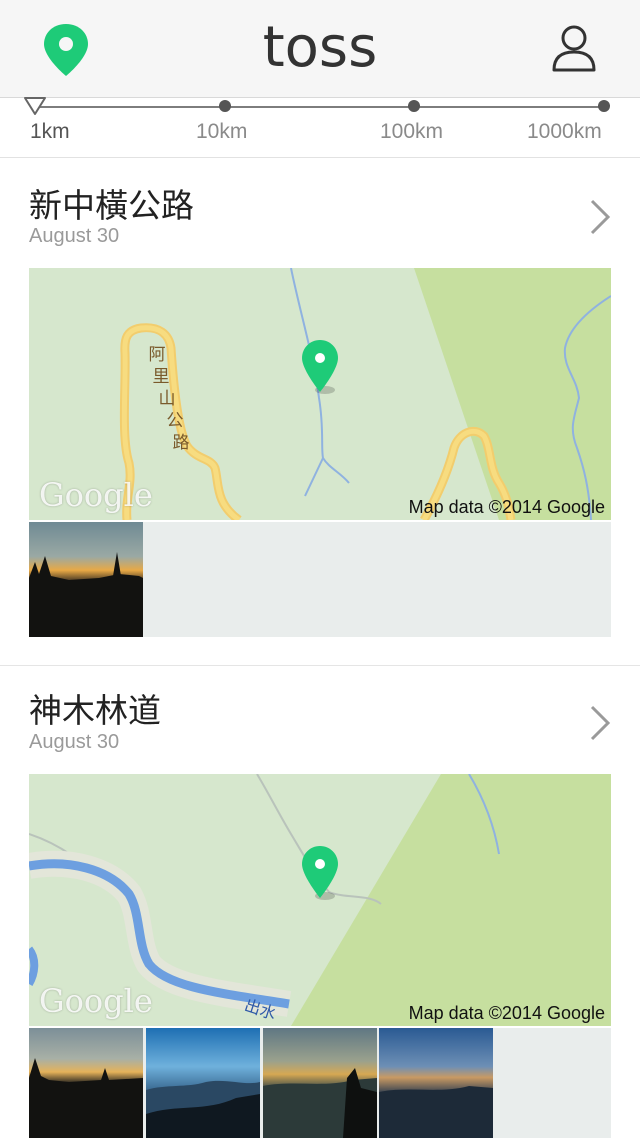 The width and height of the screenshot is (640, 1138). What do you see at coordinates (564, 132) in the screenshot?
I see `slider-label-1000km: 1000km` at bounding box center [564, 132].